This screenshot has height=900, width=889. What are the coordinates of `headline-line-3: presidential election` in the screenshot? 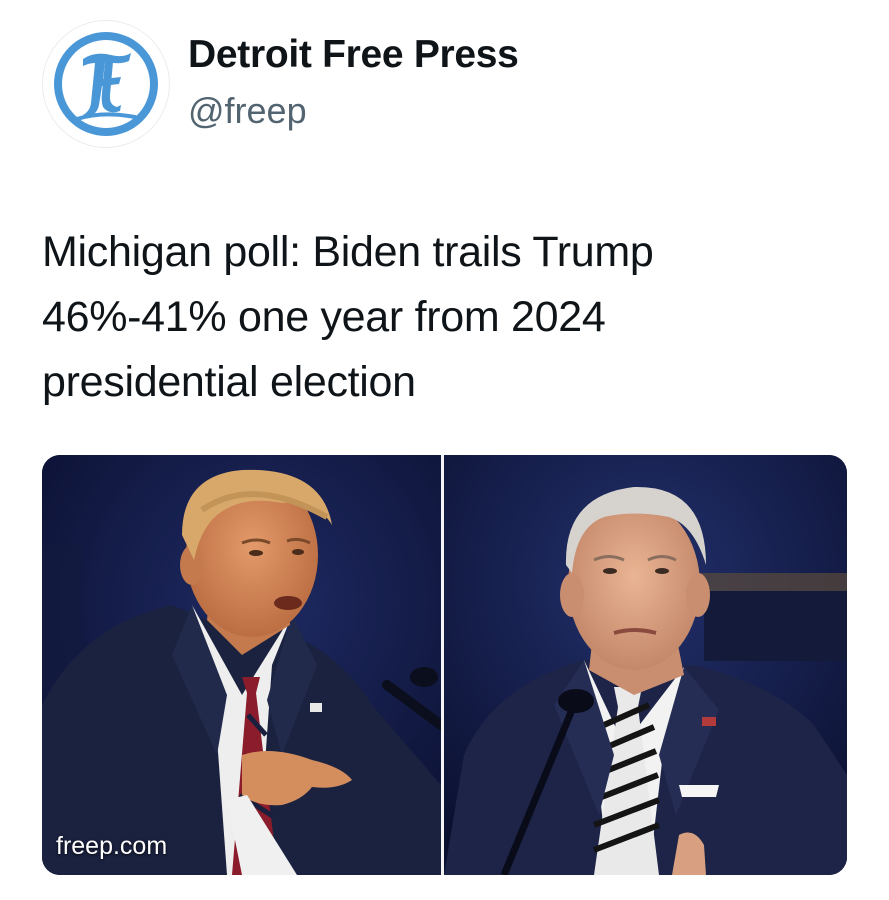 It's located at (229, 382).